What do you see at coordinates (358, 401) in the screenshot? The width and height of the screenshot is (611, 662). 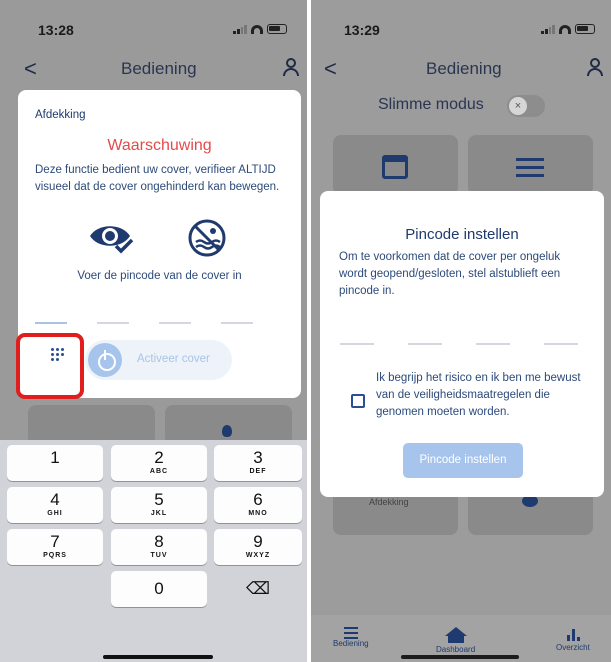 I see `risk-checkbox` at bounding box center [358, 401].